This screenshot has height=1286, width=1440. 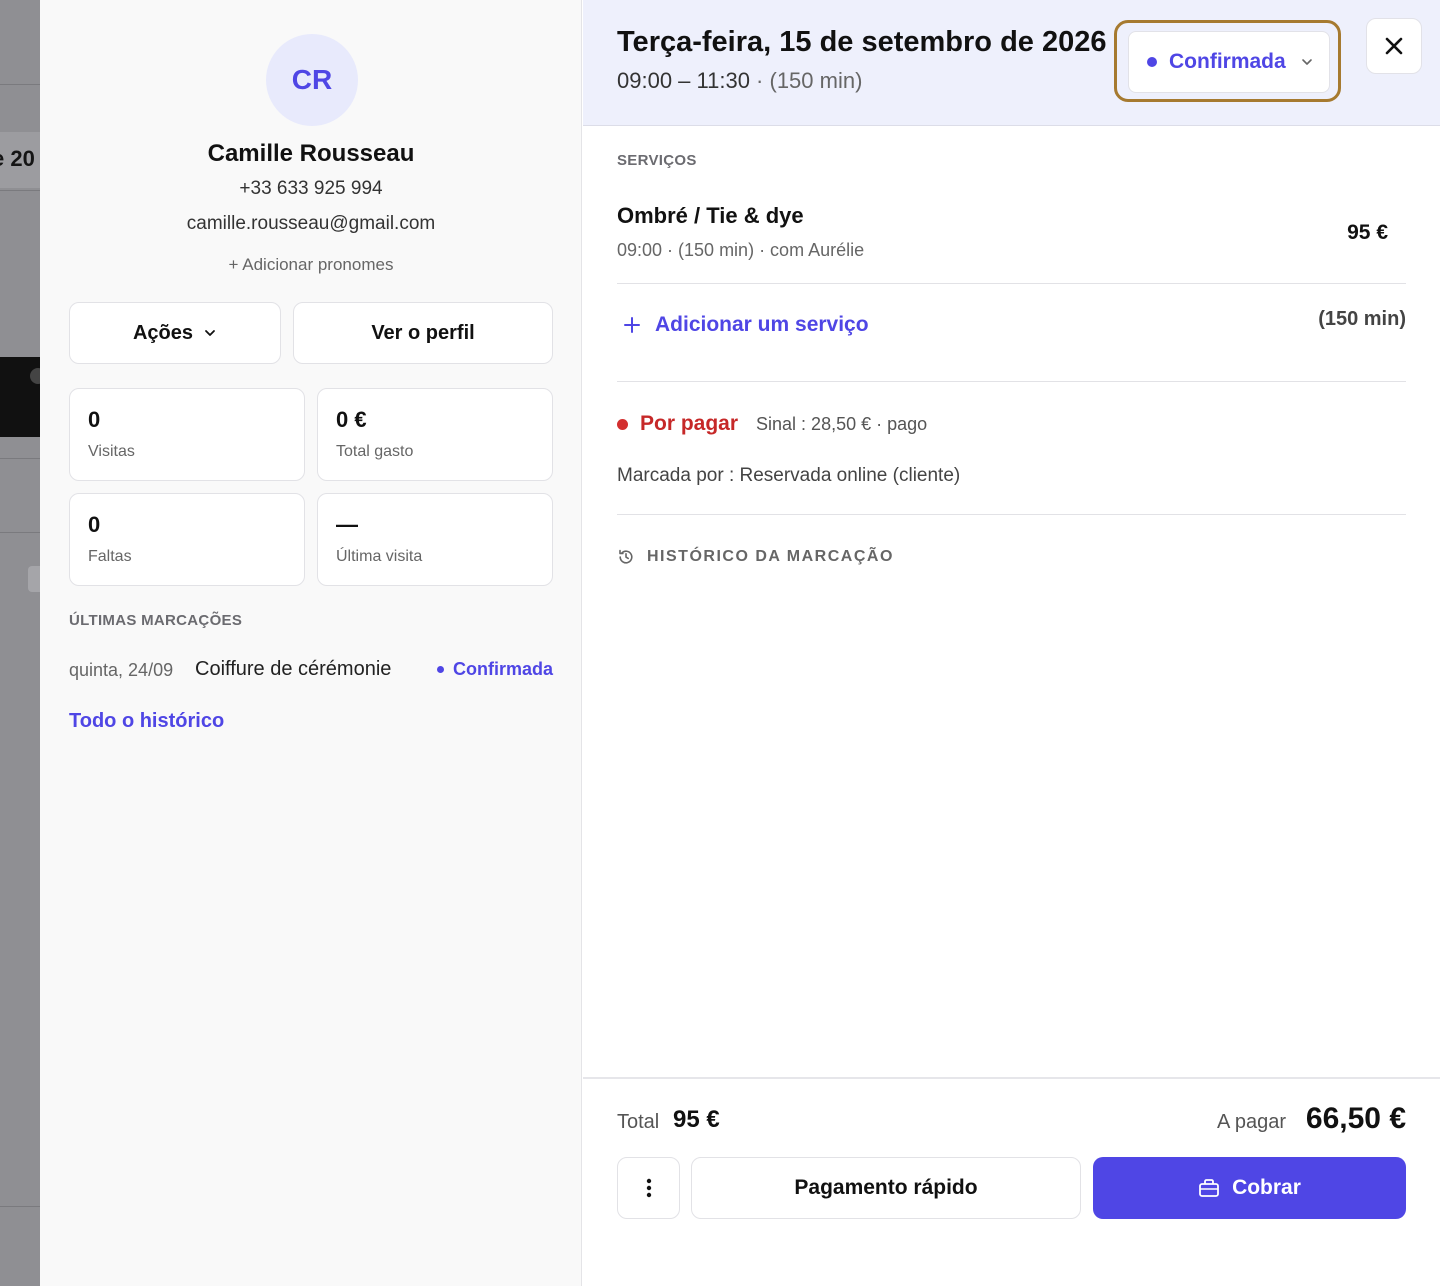 What do you see at coordinates (1209, 1188) in the screenshot?
I see `register-icon` at bounding box center [1209, 1188].